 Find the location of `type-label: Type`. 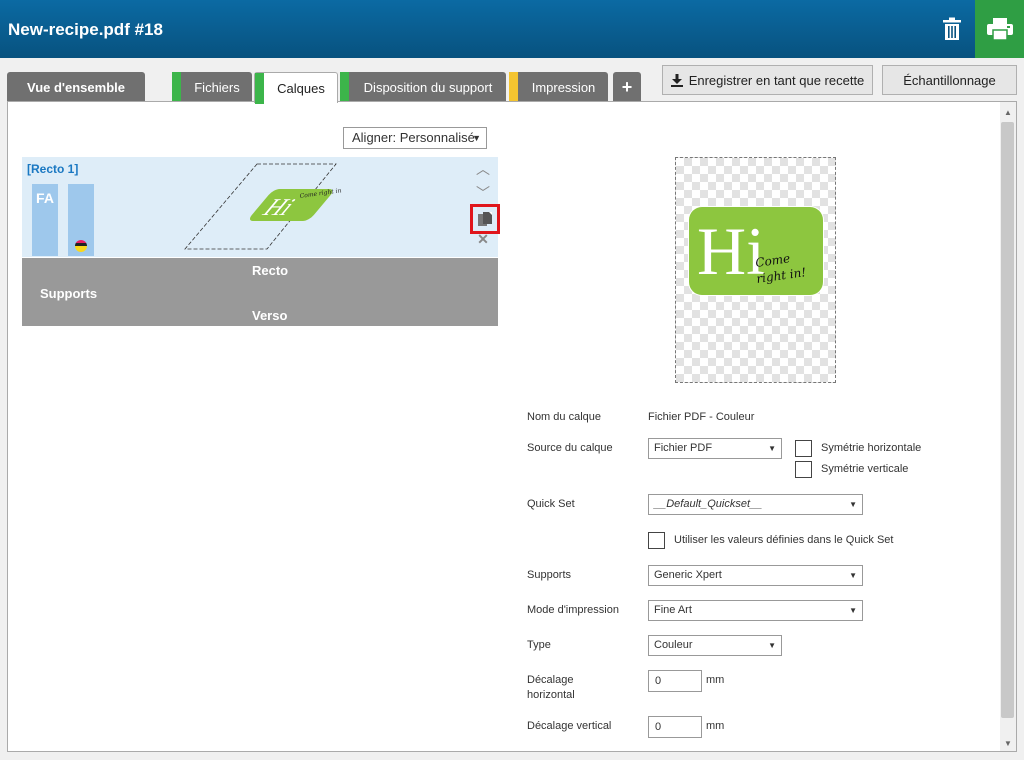

type-label: Type is located at coordinates (539, 645).